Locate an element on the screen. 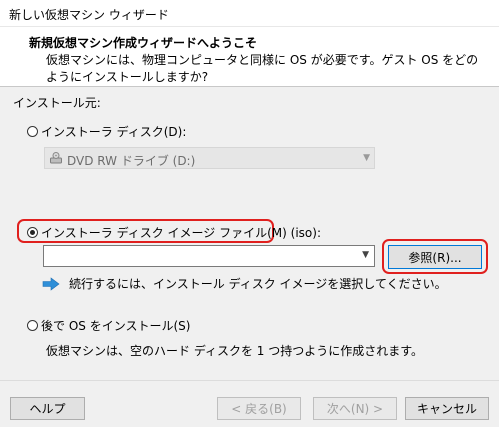 This screenshot has height=427, width=499. drive-select: DVD RW ドライブ (D:) ▼ is located at coordinates (209, 158).